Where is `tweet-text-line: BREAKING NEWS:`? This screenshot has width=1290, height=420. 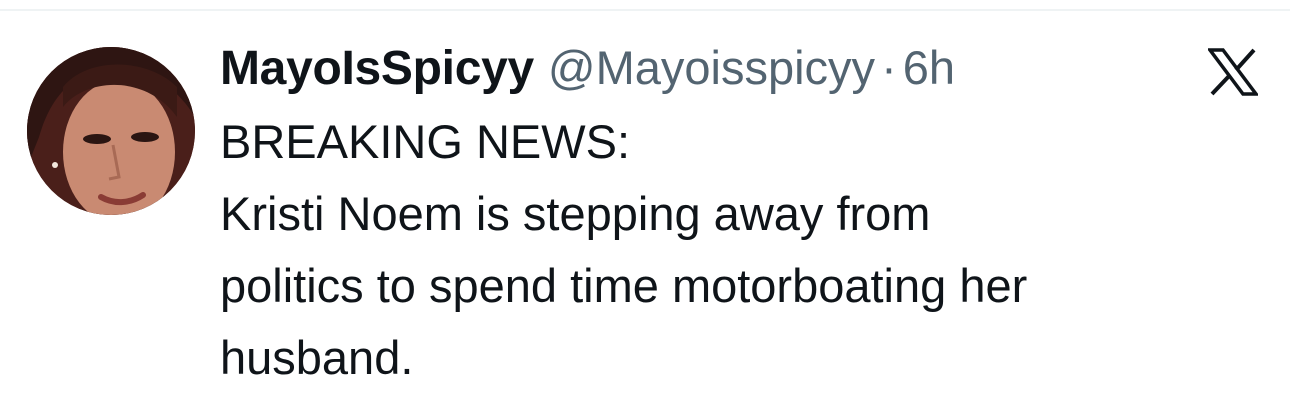 tweet-text-line: BREAKING NEWS: is located at coordinates (425, 141).